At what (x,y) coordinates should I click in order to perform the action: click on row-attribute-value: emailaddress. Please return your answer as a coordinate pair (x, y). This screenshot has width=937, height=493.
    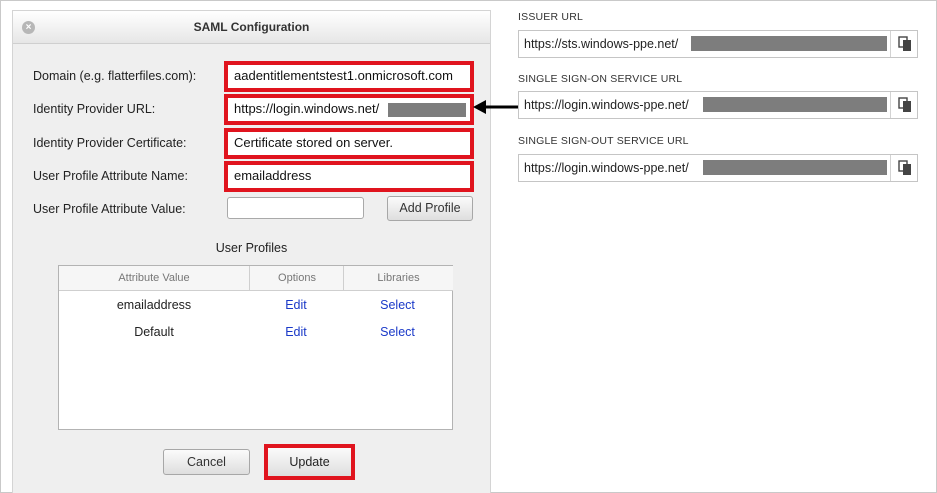
    Looking at the image, I should click on (154, 305).